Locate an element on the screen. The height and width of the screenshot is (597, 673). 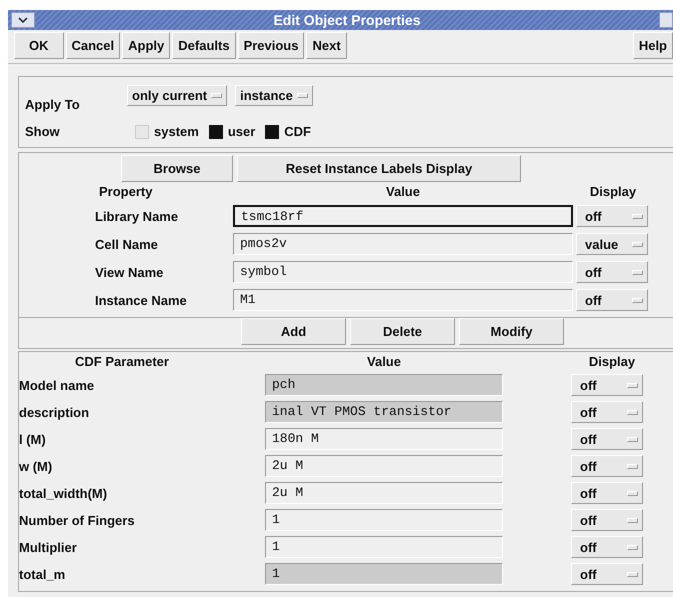
apply-to-menu: instance is located at coordinates (274, 95).